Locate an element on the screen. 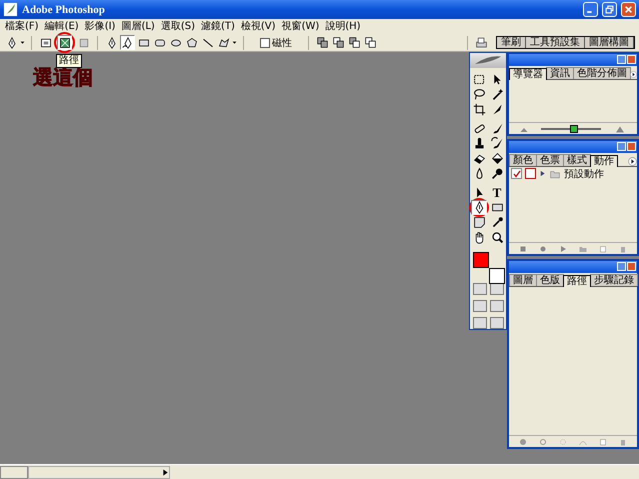  action-toggle-checkbox is located at coordinates (516, 174).